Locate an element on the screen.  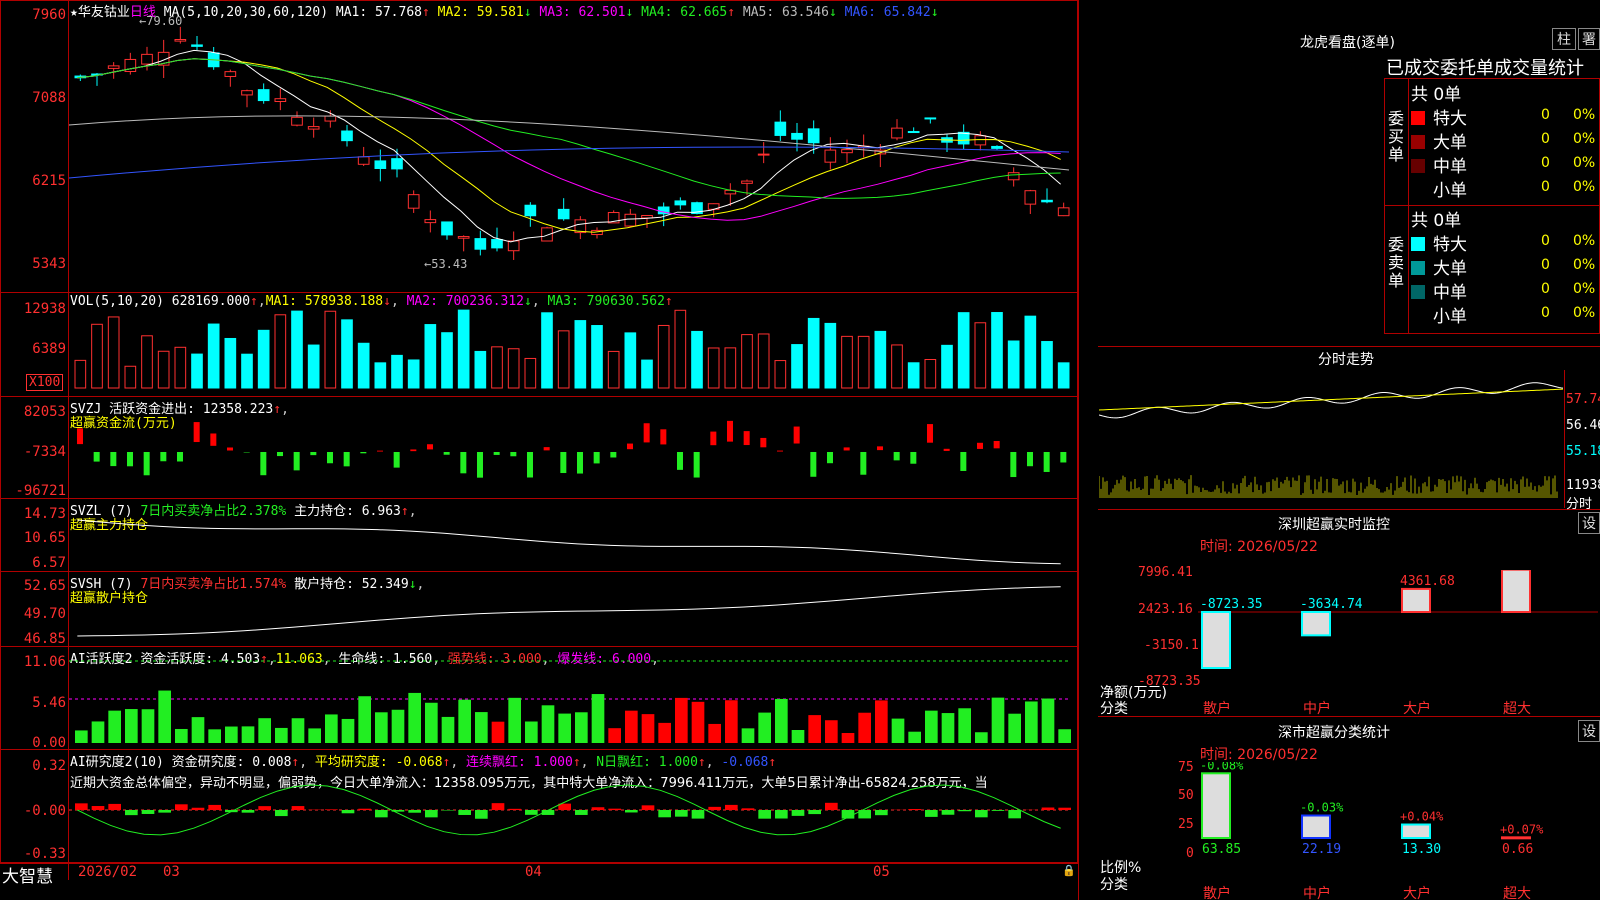
price-line is located at coordinates (1331, 400).